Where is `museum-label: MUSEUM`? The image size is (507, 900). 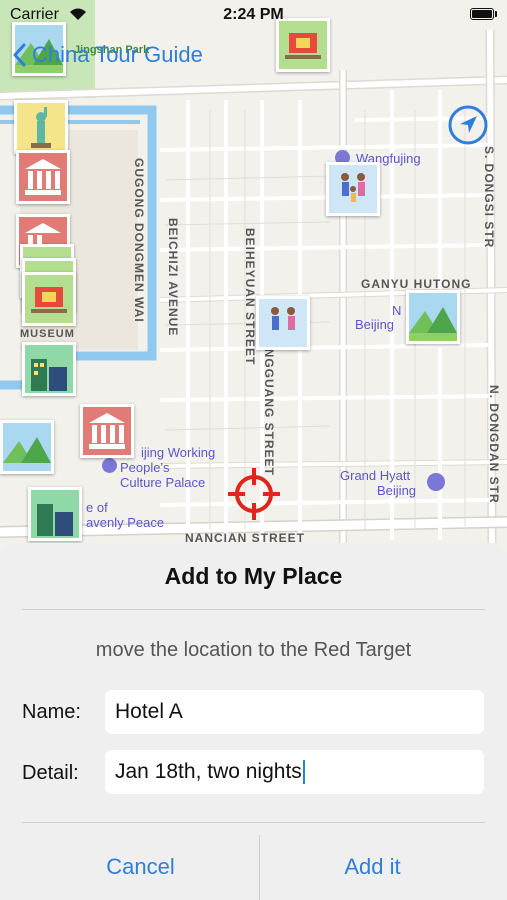
museum-label: MUSEUM is located at coordinates (47, 334).